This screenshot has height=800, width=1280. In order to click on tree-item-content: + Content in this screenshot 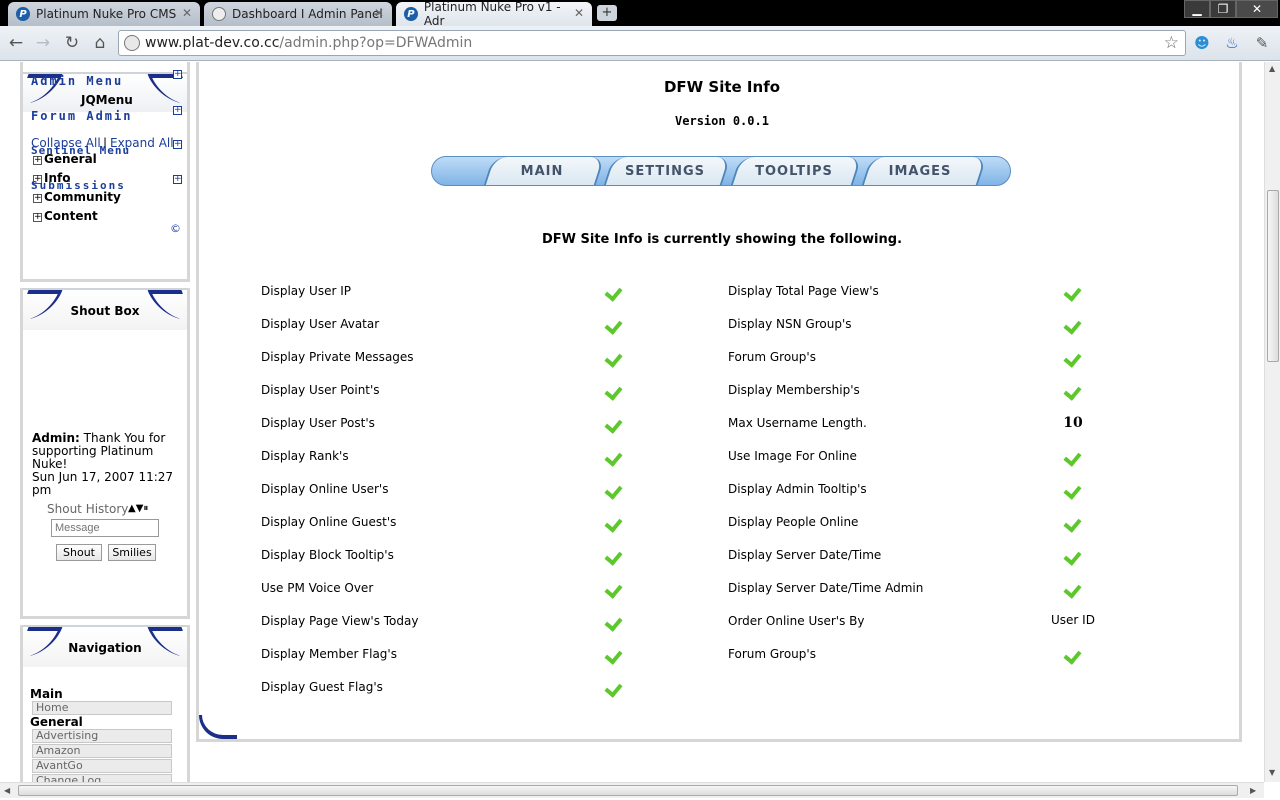, I will do `click(65, 216)`.